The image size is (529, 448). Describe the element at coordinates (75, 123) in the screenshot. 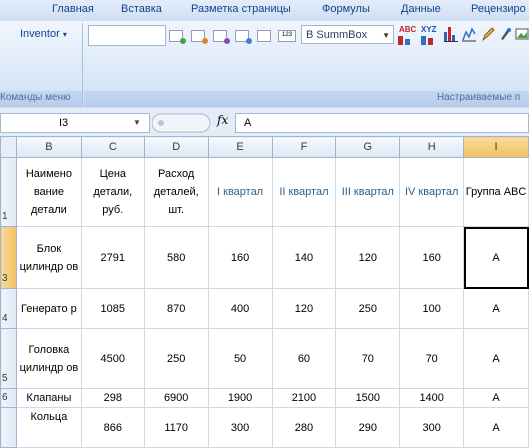

I see `name-box: I3` at that location.